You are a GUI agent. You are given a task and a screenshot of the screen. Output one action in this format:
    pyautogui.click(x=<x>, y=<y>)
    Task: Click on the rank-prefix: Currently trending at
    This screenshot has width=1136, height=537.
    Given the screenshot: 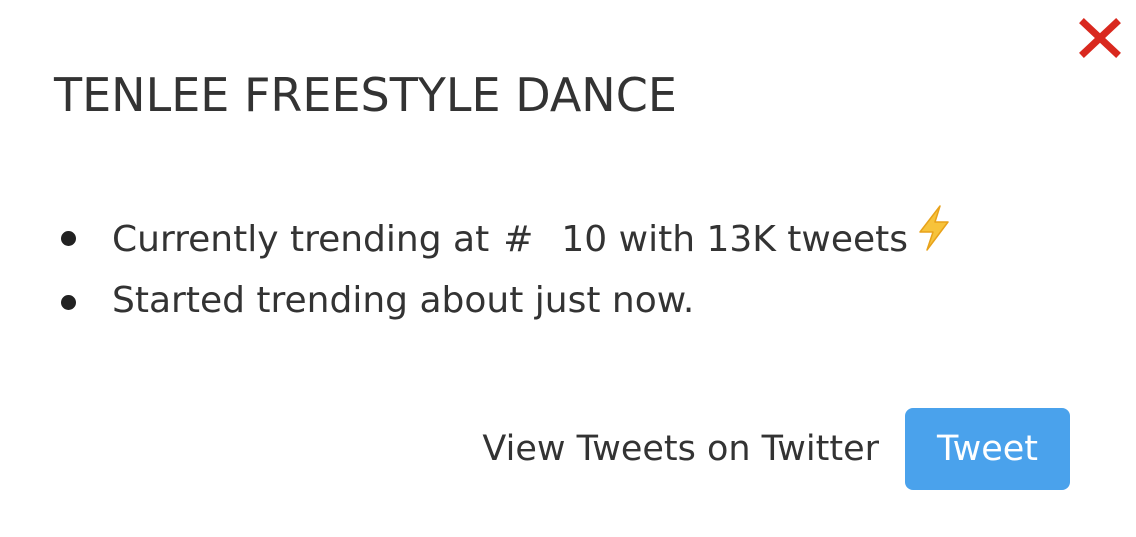 What is the action you would take?
    pyautogui.click(x=301, y=239)
    